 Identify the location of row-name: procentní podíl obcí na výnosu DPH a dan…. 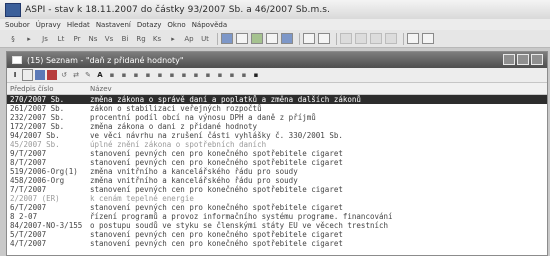
(203, 117).